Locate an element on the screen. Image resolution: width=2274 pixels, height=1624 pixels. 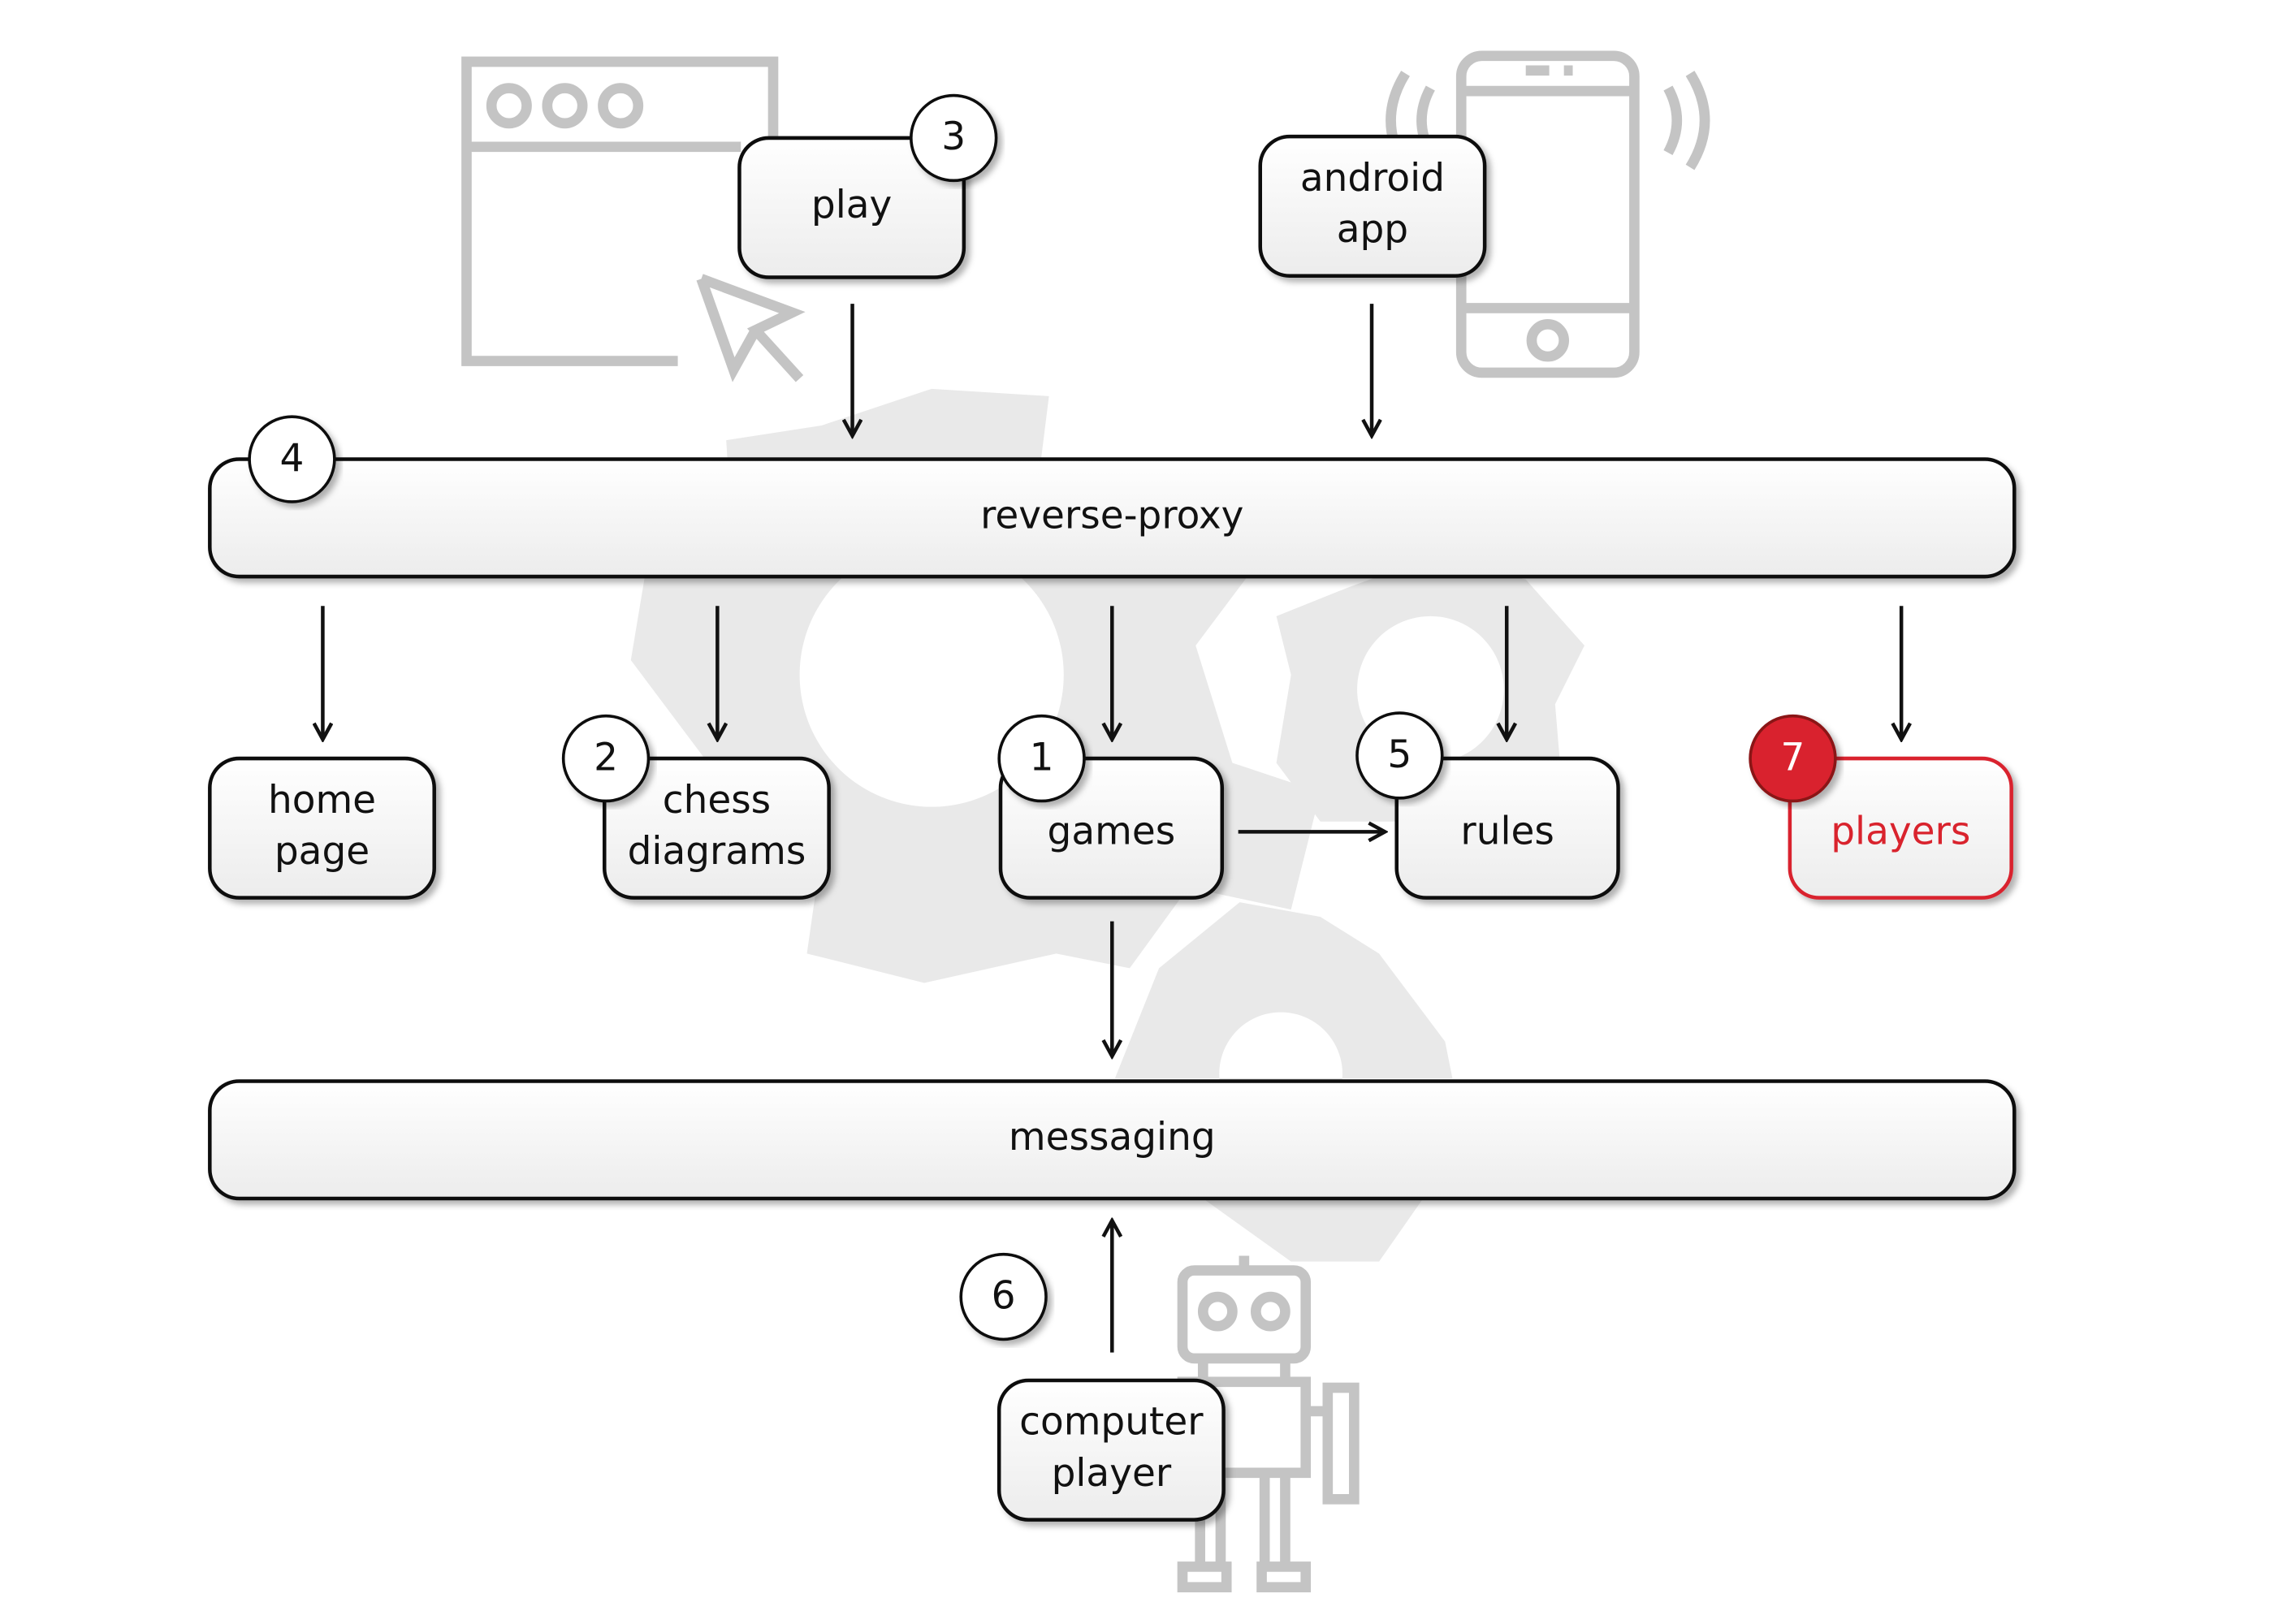
node-label: home is located at coordinates (322, 801).